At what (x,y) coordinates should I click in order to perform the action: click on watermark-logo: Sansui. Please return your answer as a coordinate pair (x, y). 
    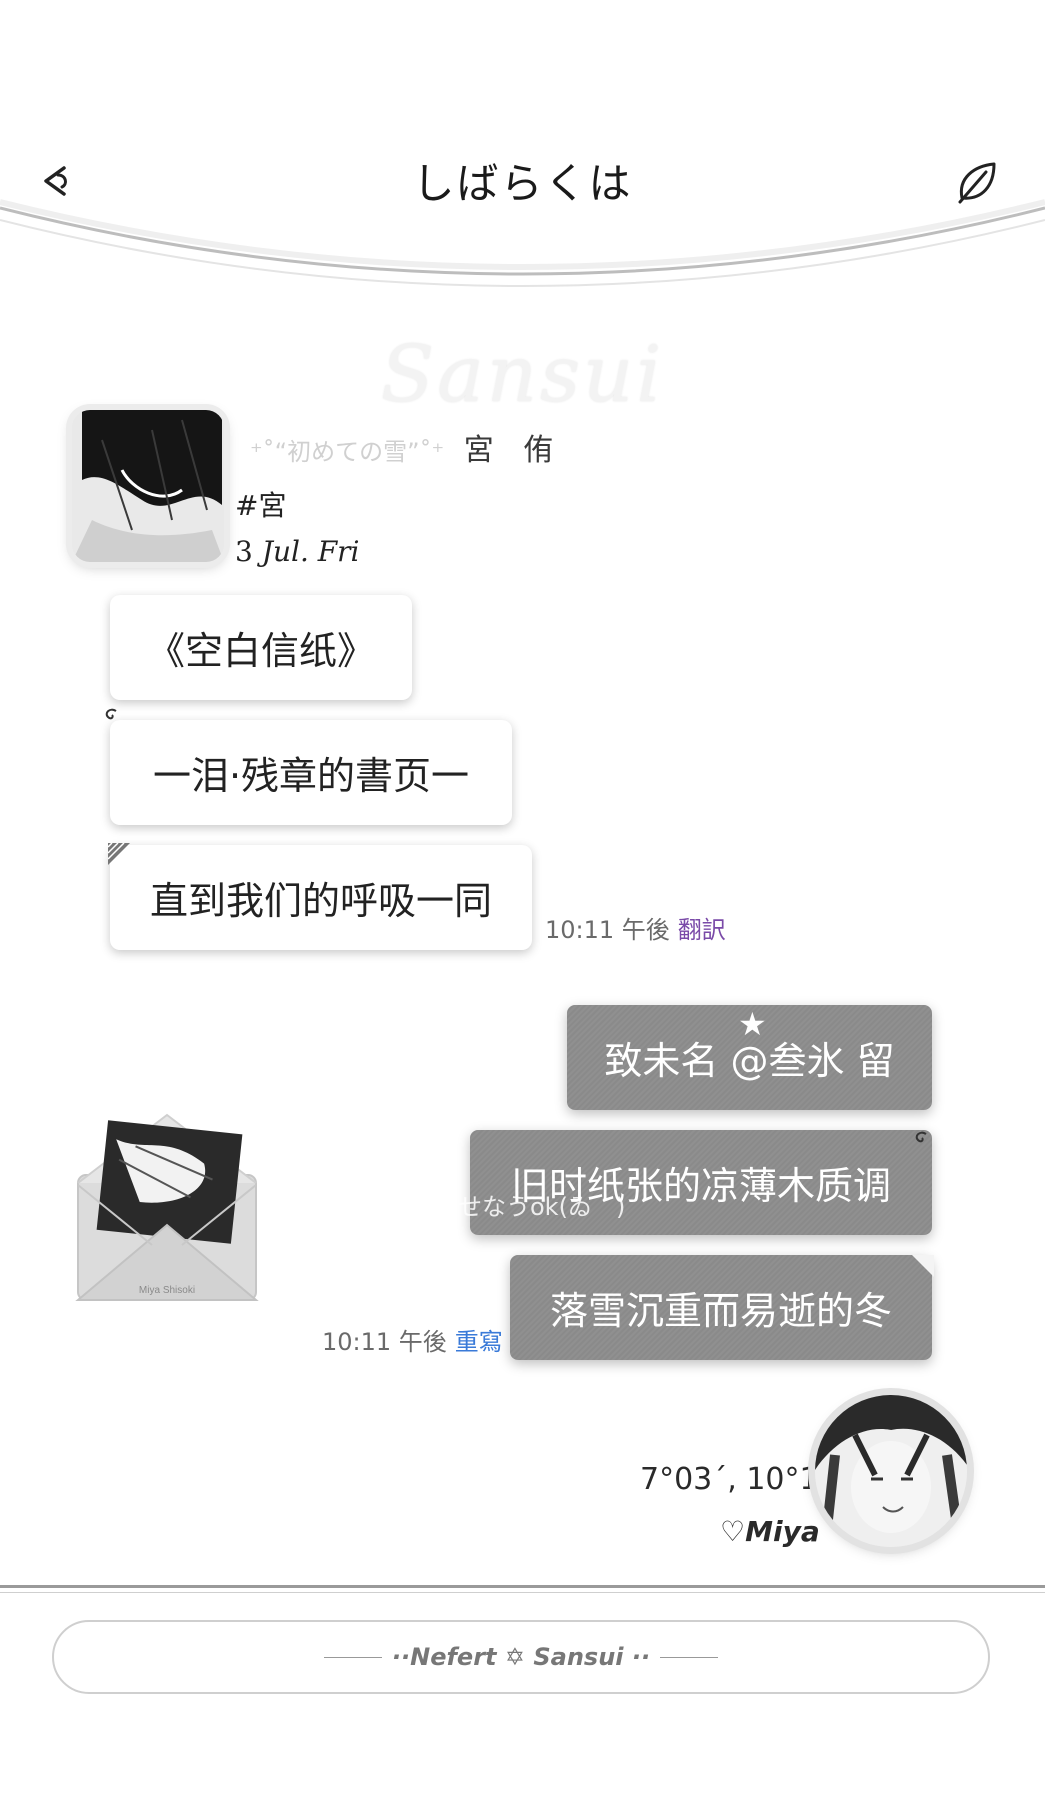
    Looking at the image, I should click on (522, 375).